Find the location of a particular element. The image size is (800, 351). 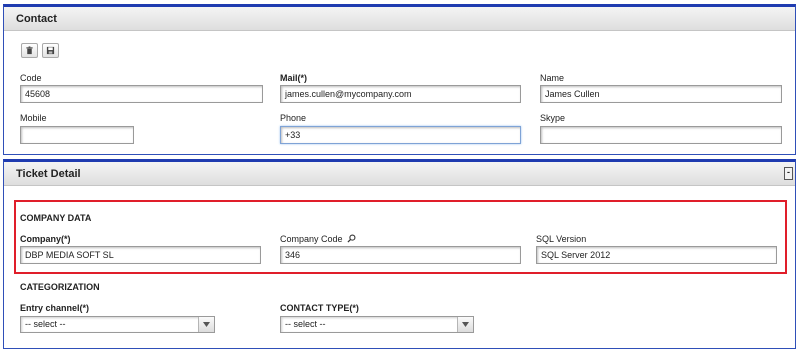

code-input: 45608 is located at coordinates (141, 94).